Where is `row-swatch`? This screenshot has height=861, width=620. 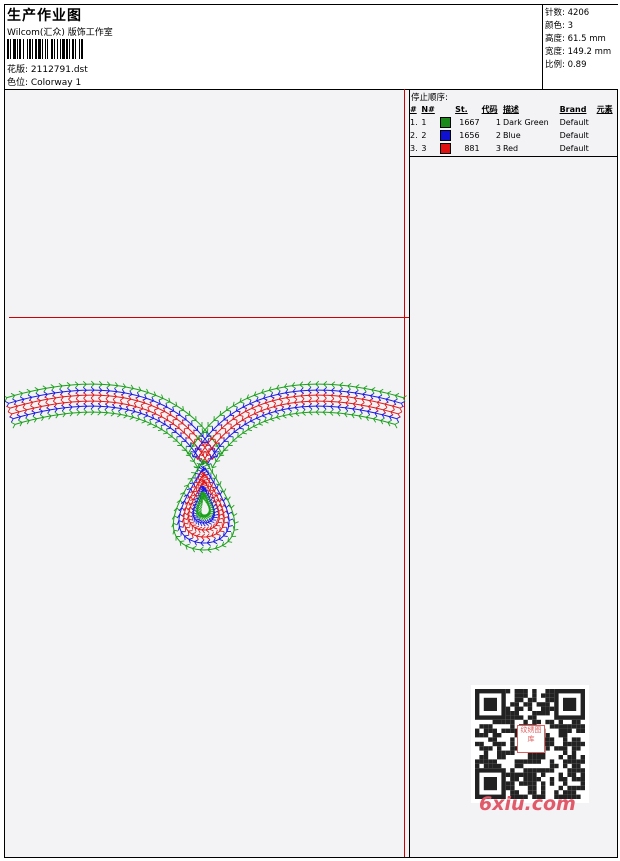 row-swatch is located at coordinates (446, 122).